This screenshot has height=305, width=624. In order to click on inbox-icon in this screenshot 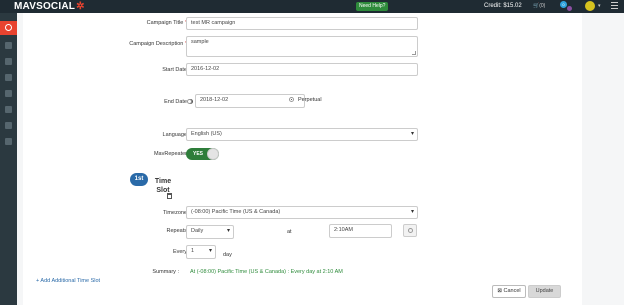, I will do `click(8, 77)`.